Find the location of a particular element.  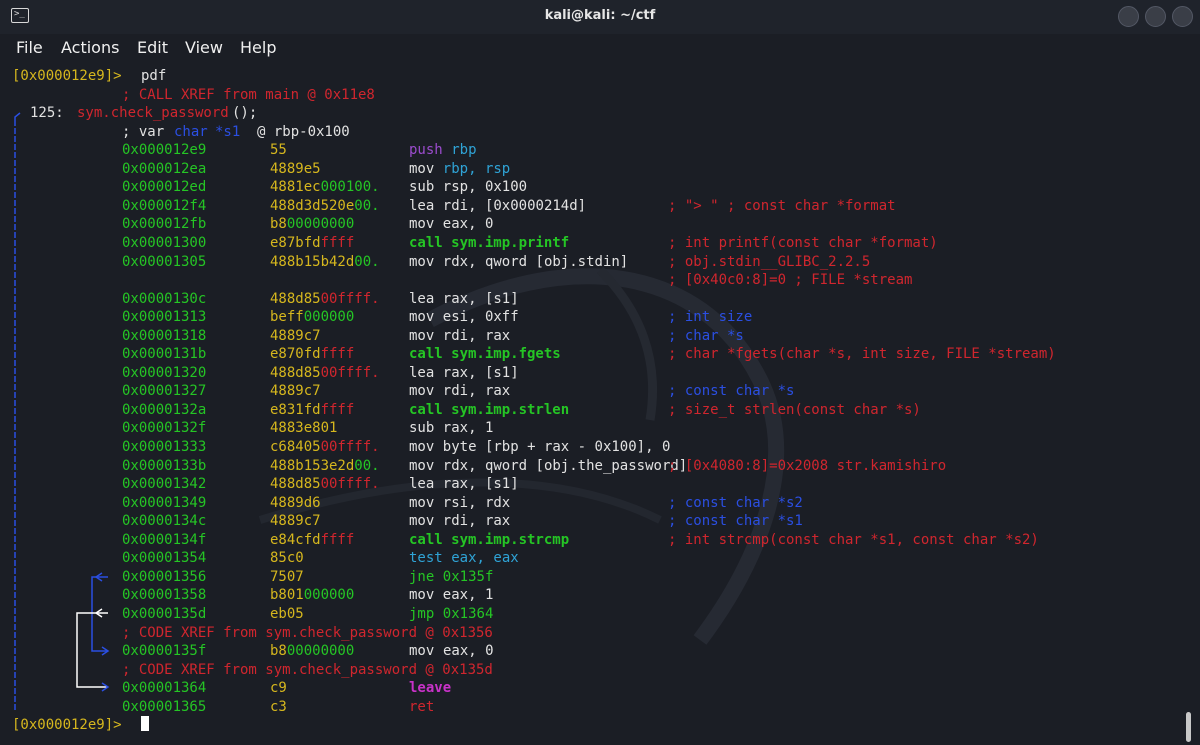

instruction-address: 0x000012f4 is located at coordinates (164, 205).